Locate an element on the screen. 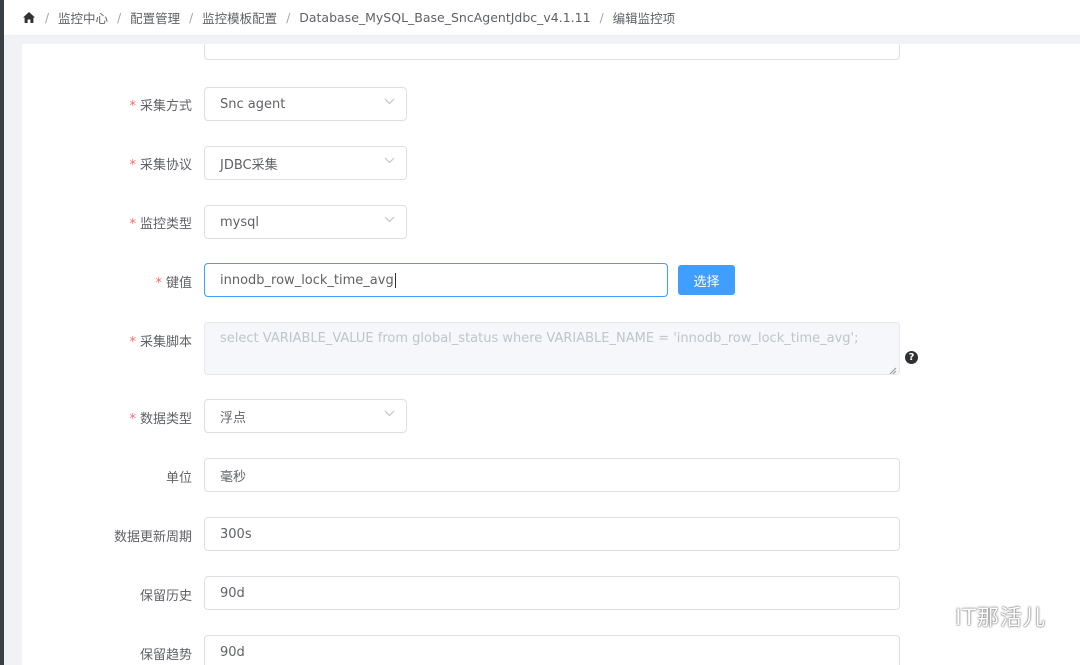 This screenshot has width=1080, height=665. key-label: * 键值 is located at coordinates (107, 281).